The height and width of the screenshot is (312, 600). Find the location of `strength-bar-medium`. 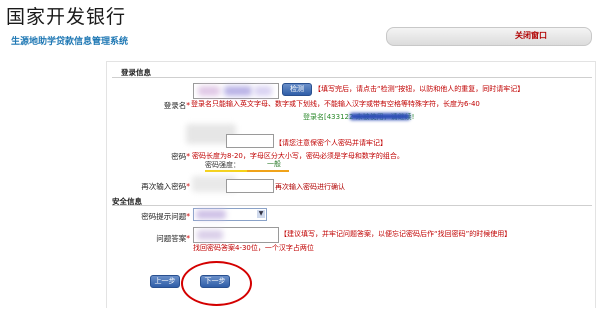

strength-bar-medium is located at coordinates (268, 171).